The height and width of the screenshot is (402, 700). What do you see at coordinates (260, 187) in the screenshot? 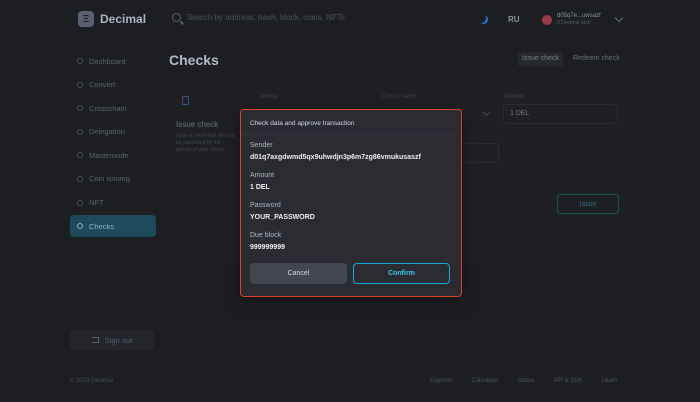
I see `amount-value: 1 DEL` at bounding box center [260, 187].